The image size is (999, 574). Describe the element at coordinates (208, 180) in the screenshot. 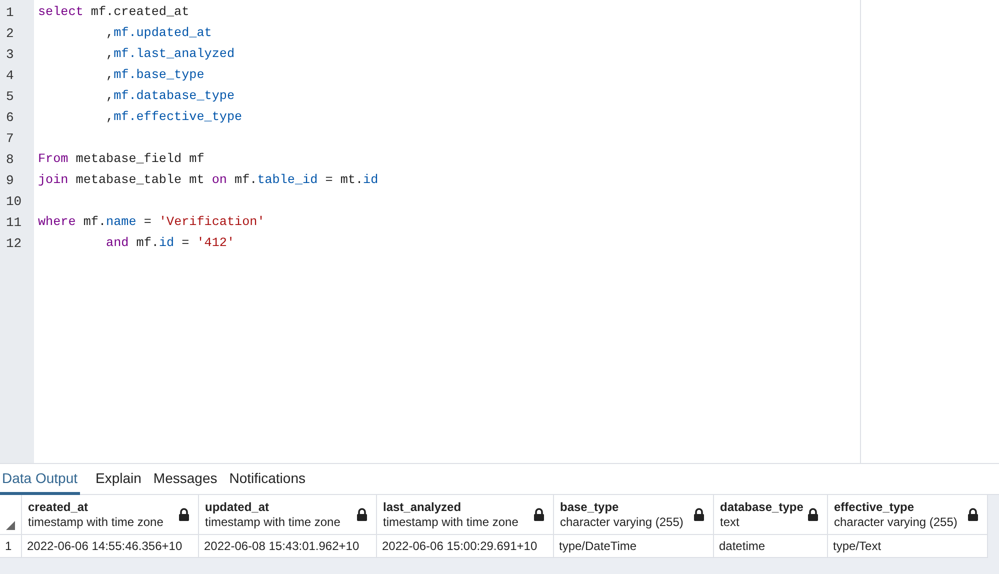

I see `code-line: join metabase_table mt on mf.table_id = mt.id` at that location.